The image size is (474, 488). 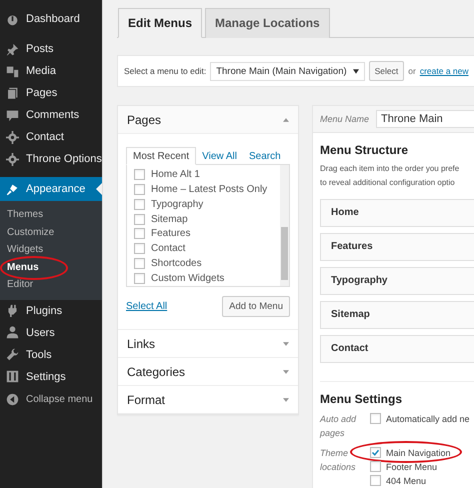 What do you see at coordinates (208, 120) in the screenshot?
I see `panel-header: Pages` at bounding box center [208, 120].